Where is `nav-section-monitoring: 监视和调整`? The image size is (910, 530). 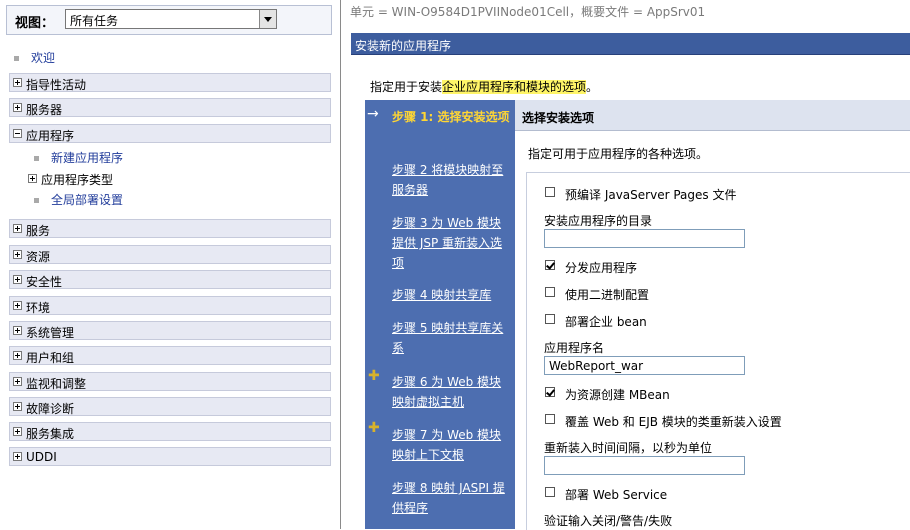
nav-section-monitoring: 监视和调整 is located at coordinates (170, 381).